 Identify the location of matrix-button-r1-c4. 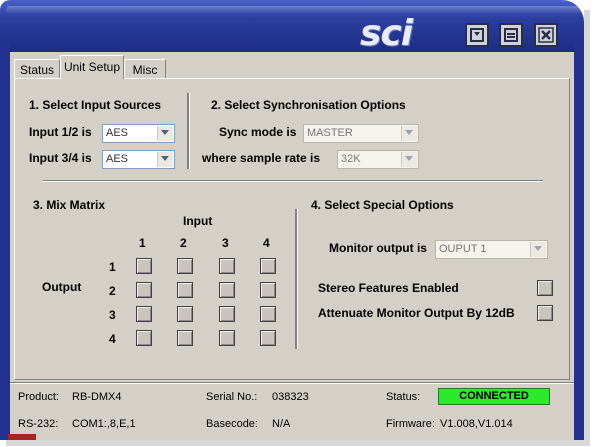
(268, 266).